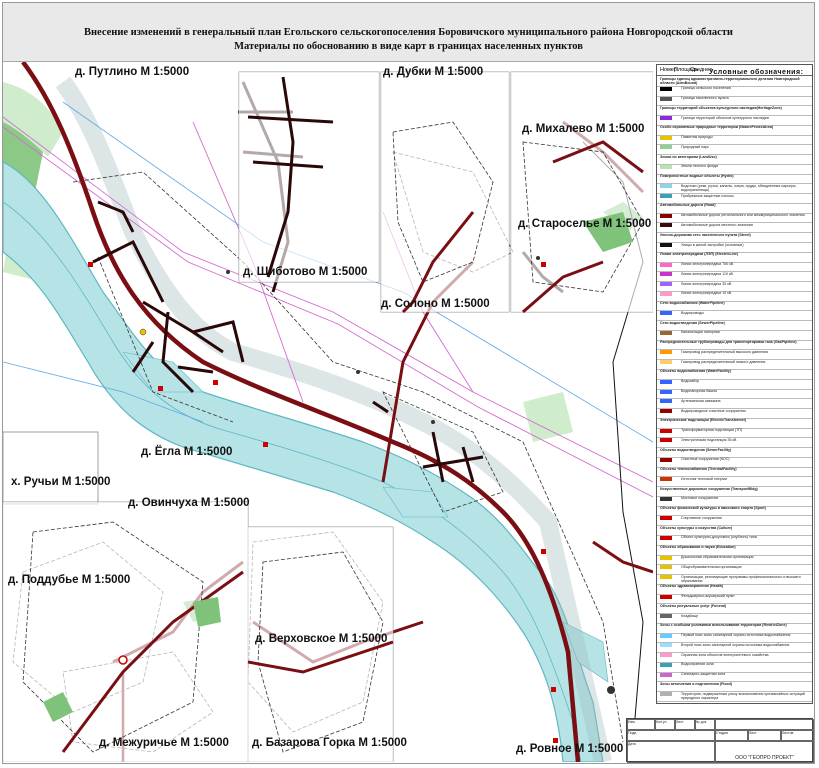 The image size is (819, 768). What do you see at coordinates (764, 724) in the screenshot?
I see `stamp-cell` at bounding box center [764, 724].